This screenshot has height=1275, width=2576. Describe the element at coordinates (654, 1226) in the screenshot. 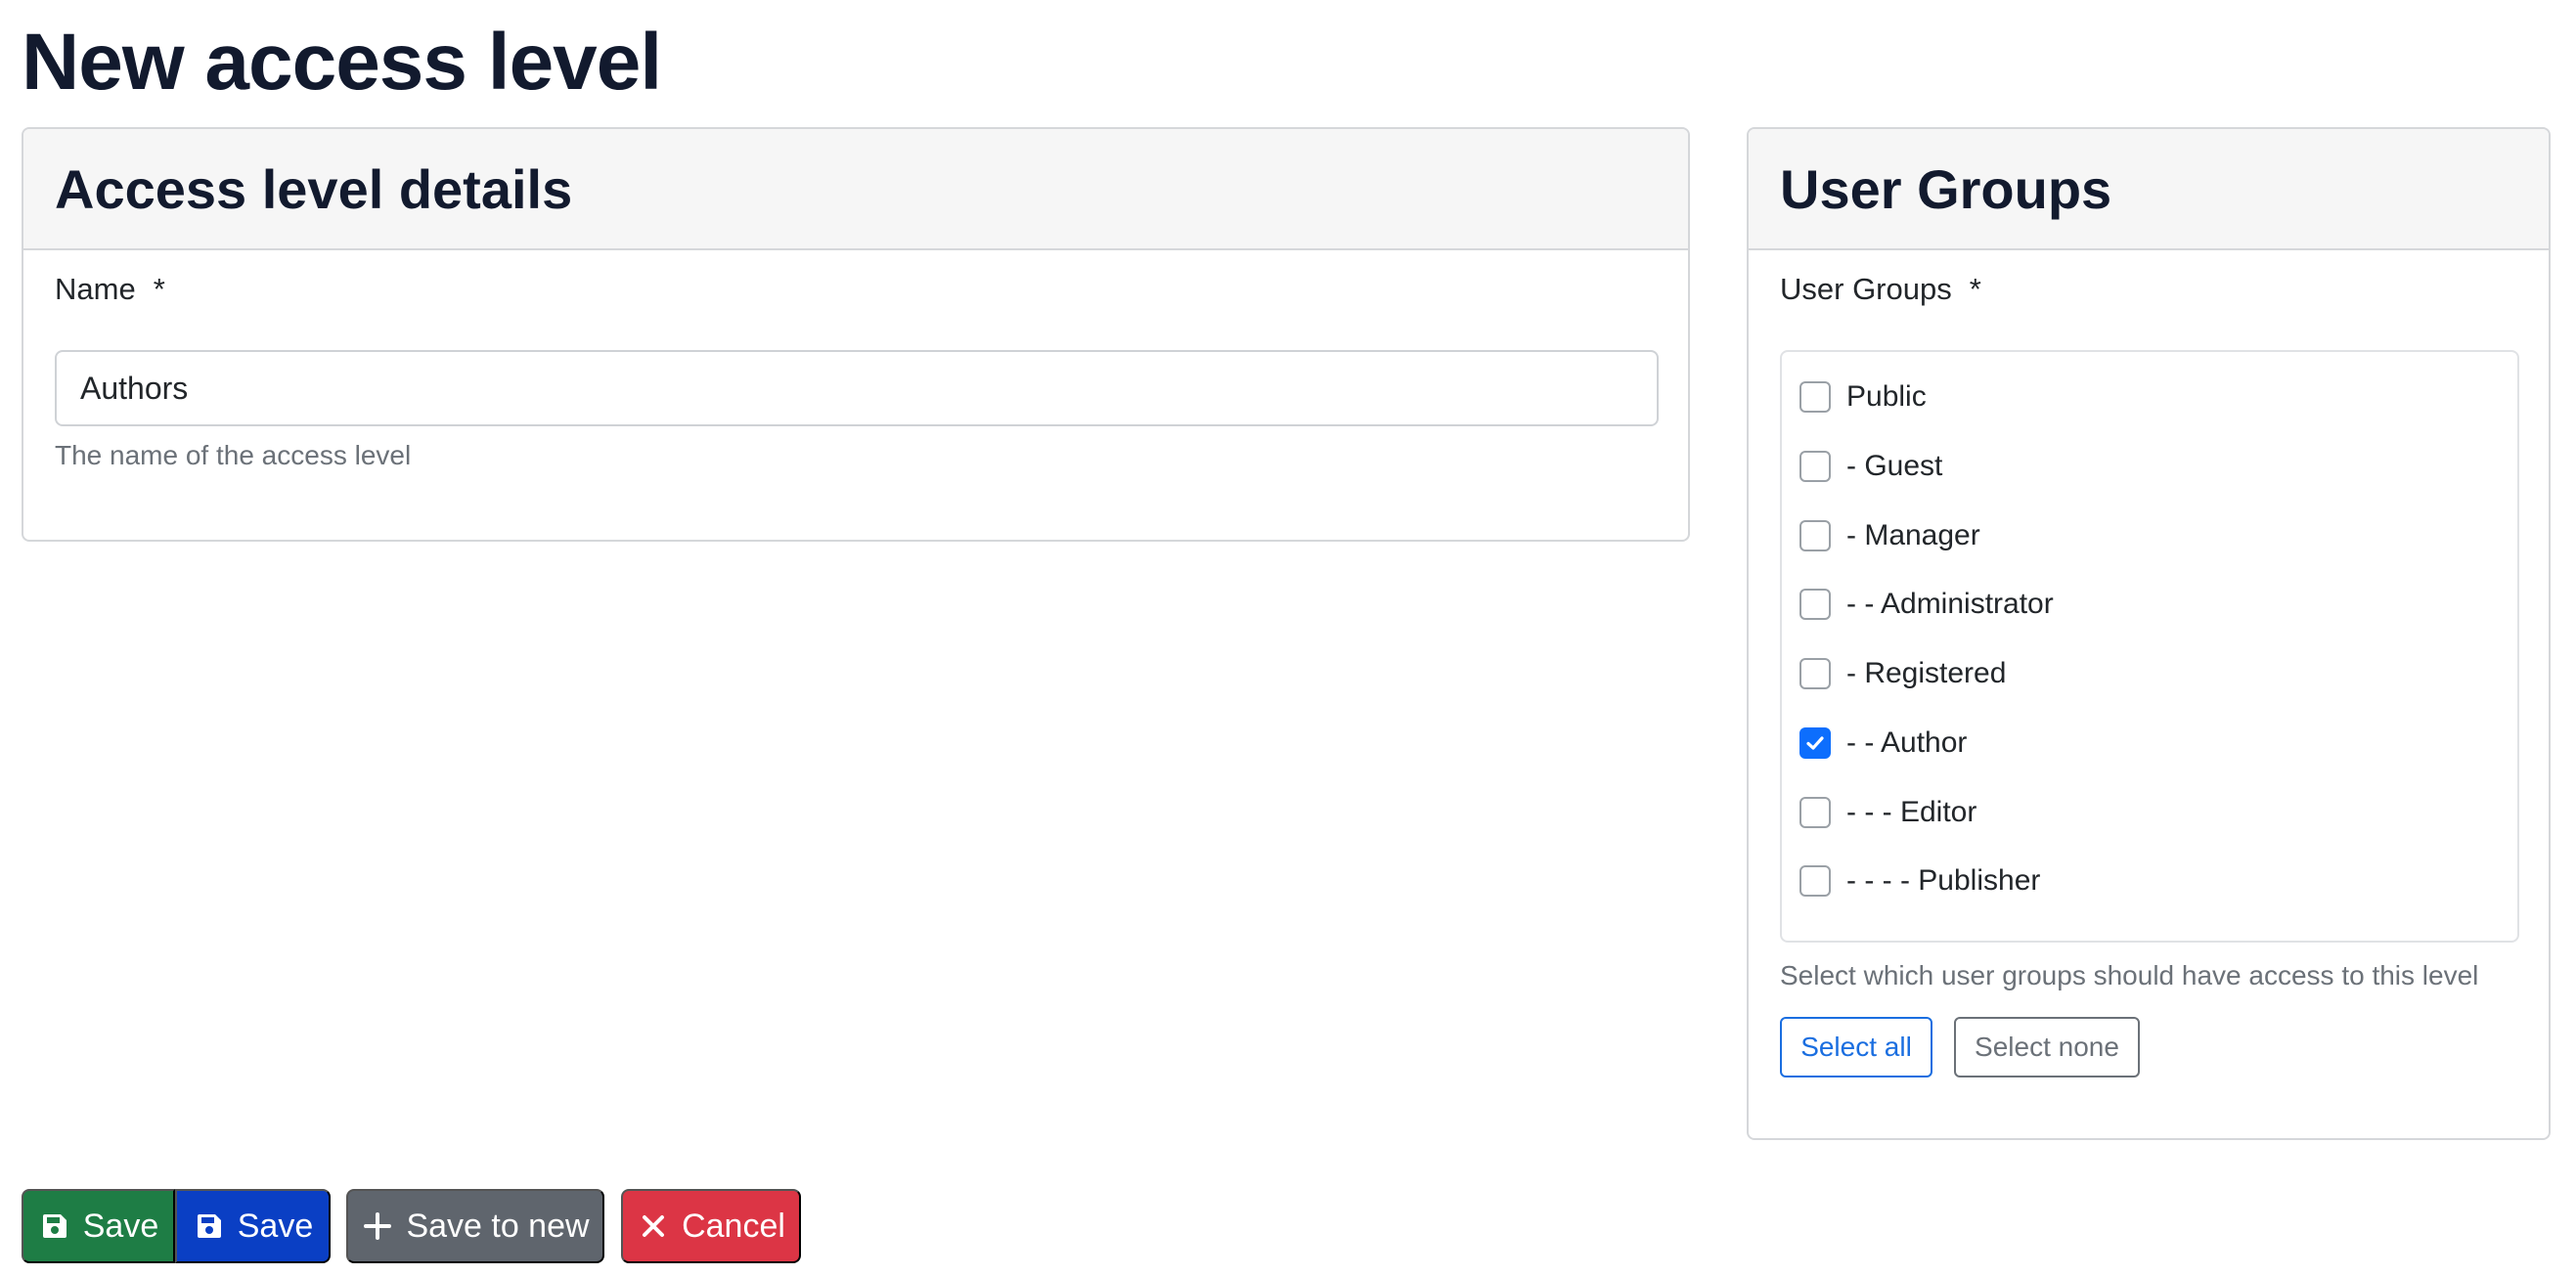

I see `x-icon` at that location.